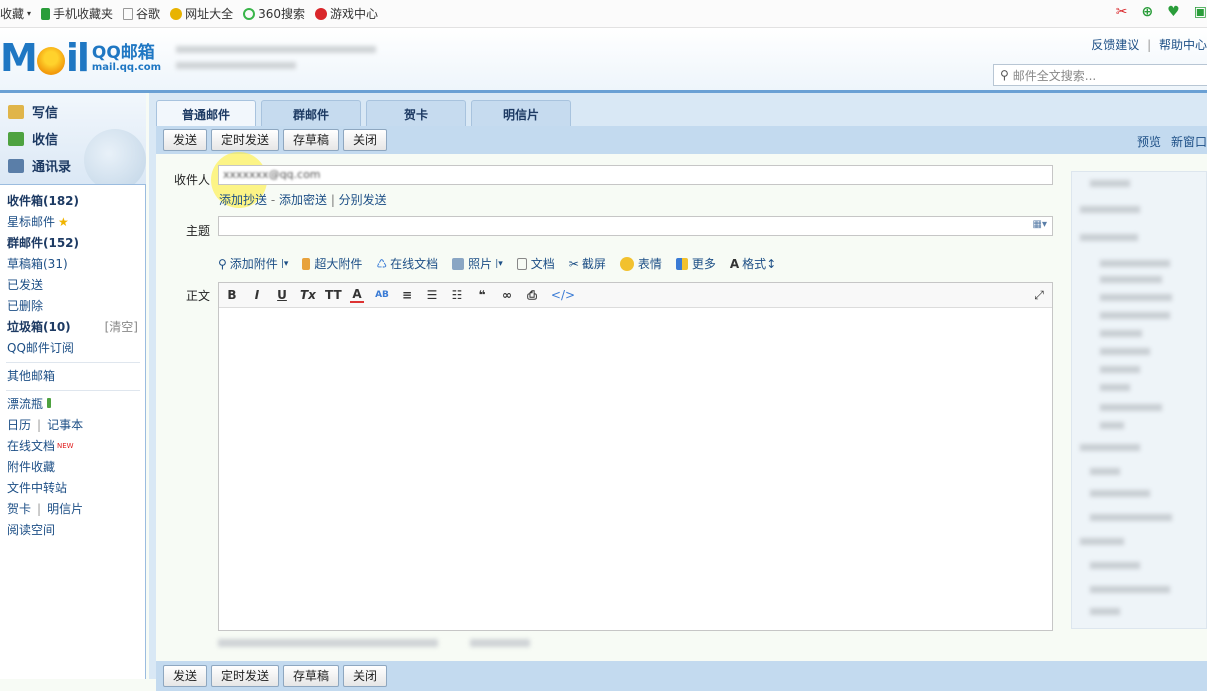 The image size is (1207, 691). I want to click on close-button-bottom: 关闭, so click(365, 676).